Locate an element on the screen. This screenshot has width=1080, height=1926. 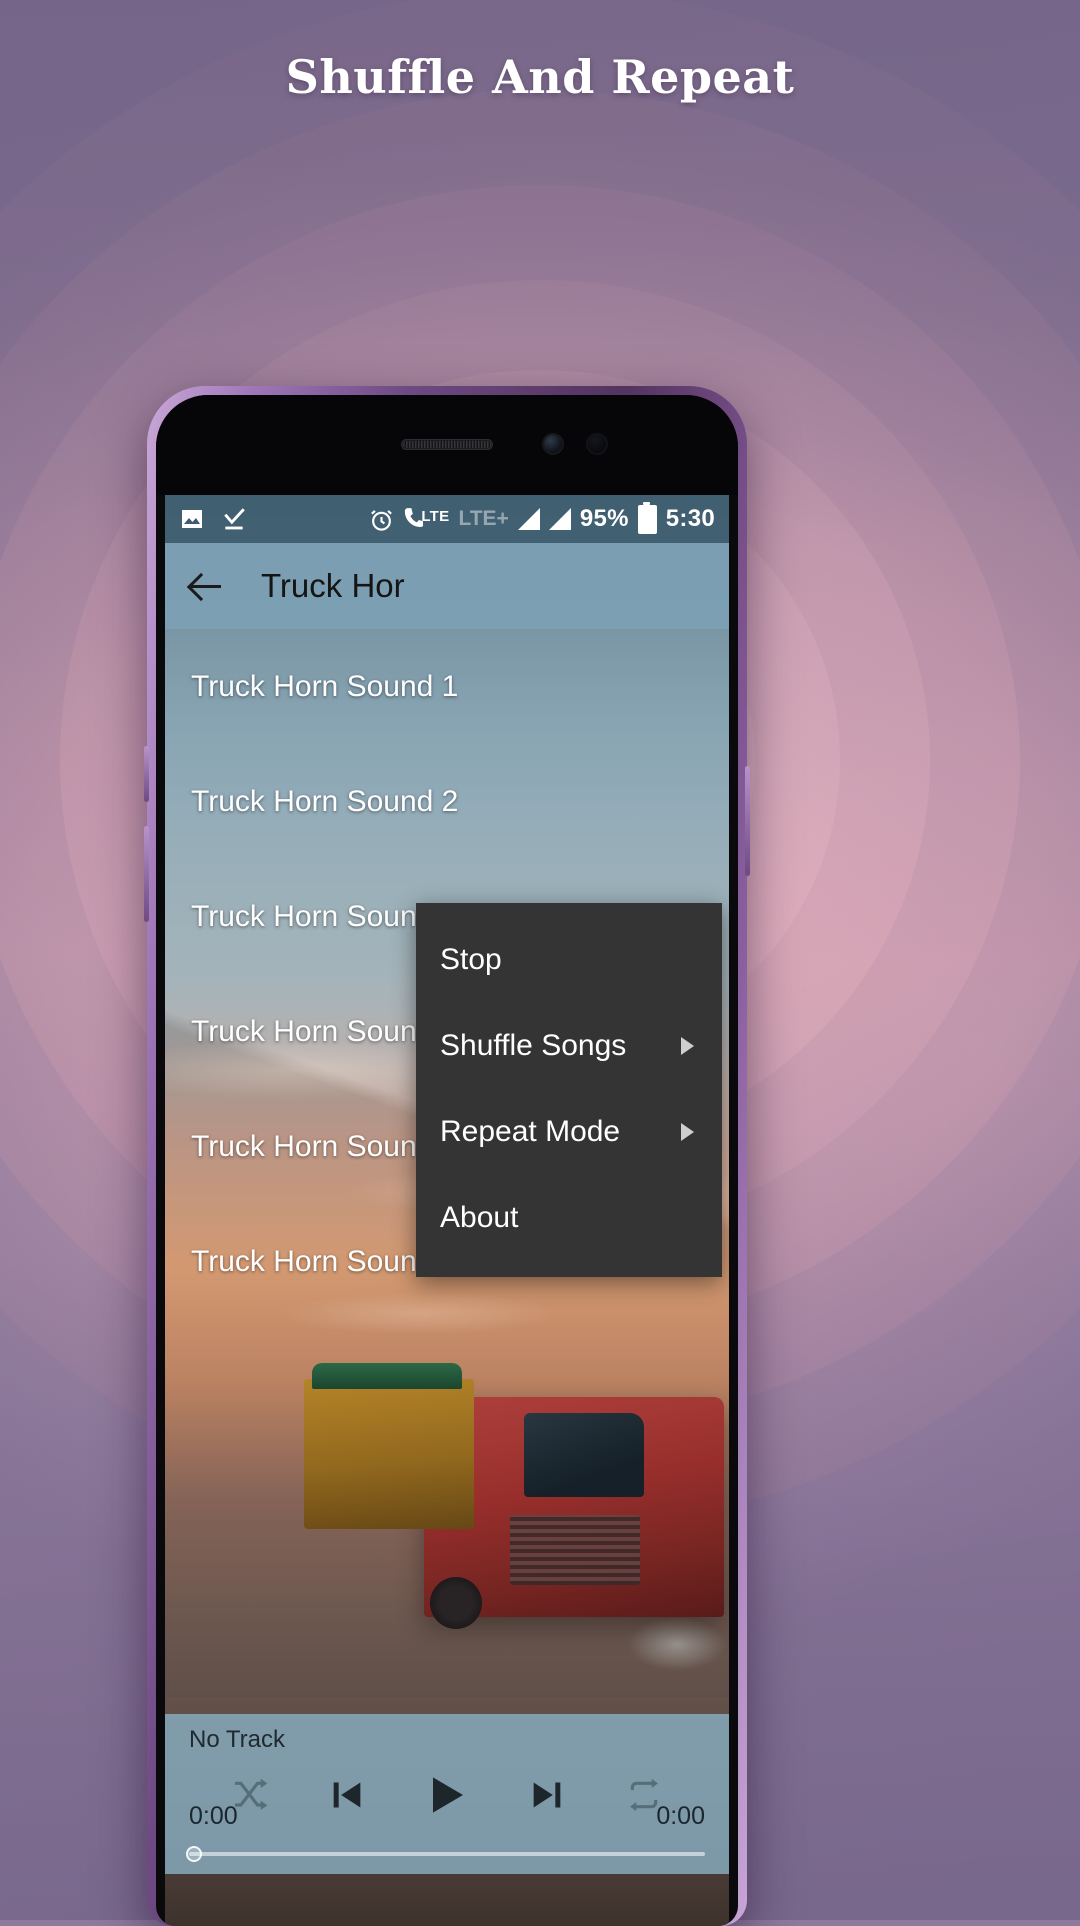
seek-slider is located at coordinates (445, 1854).